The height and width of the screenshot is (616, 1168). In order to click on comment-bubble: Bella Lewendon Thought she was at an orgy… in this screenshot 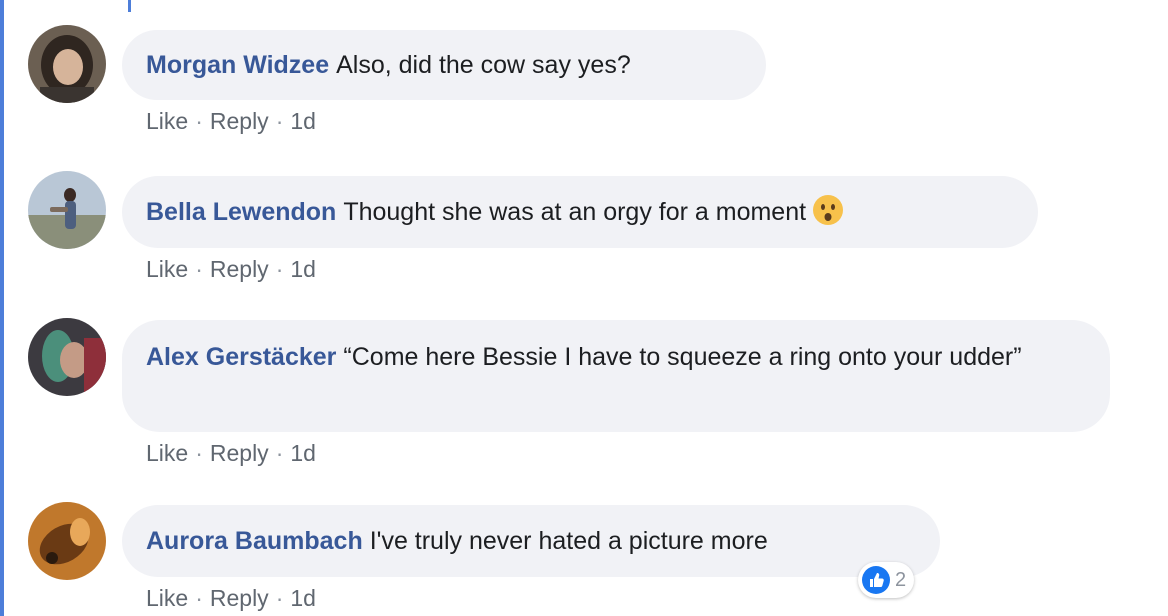, I will do `click(580, 212)`.